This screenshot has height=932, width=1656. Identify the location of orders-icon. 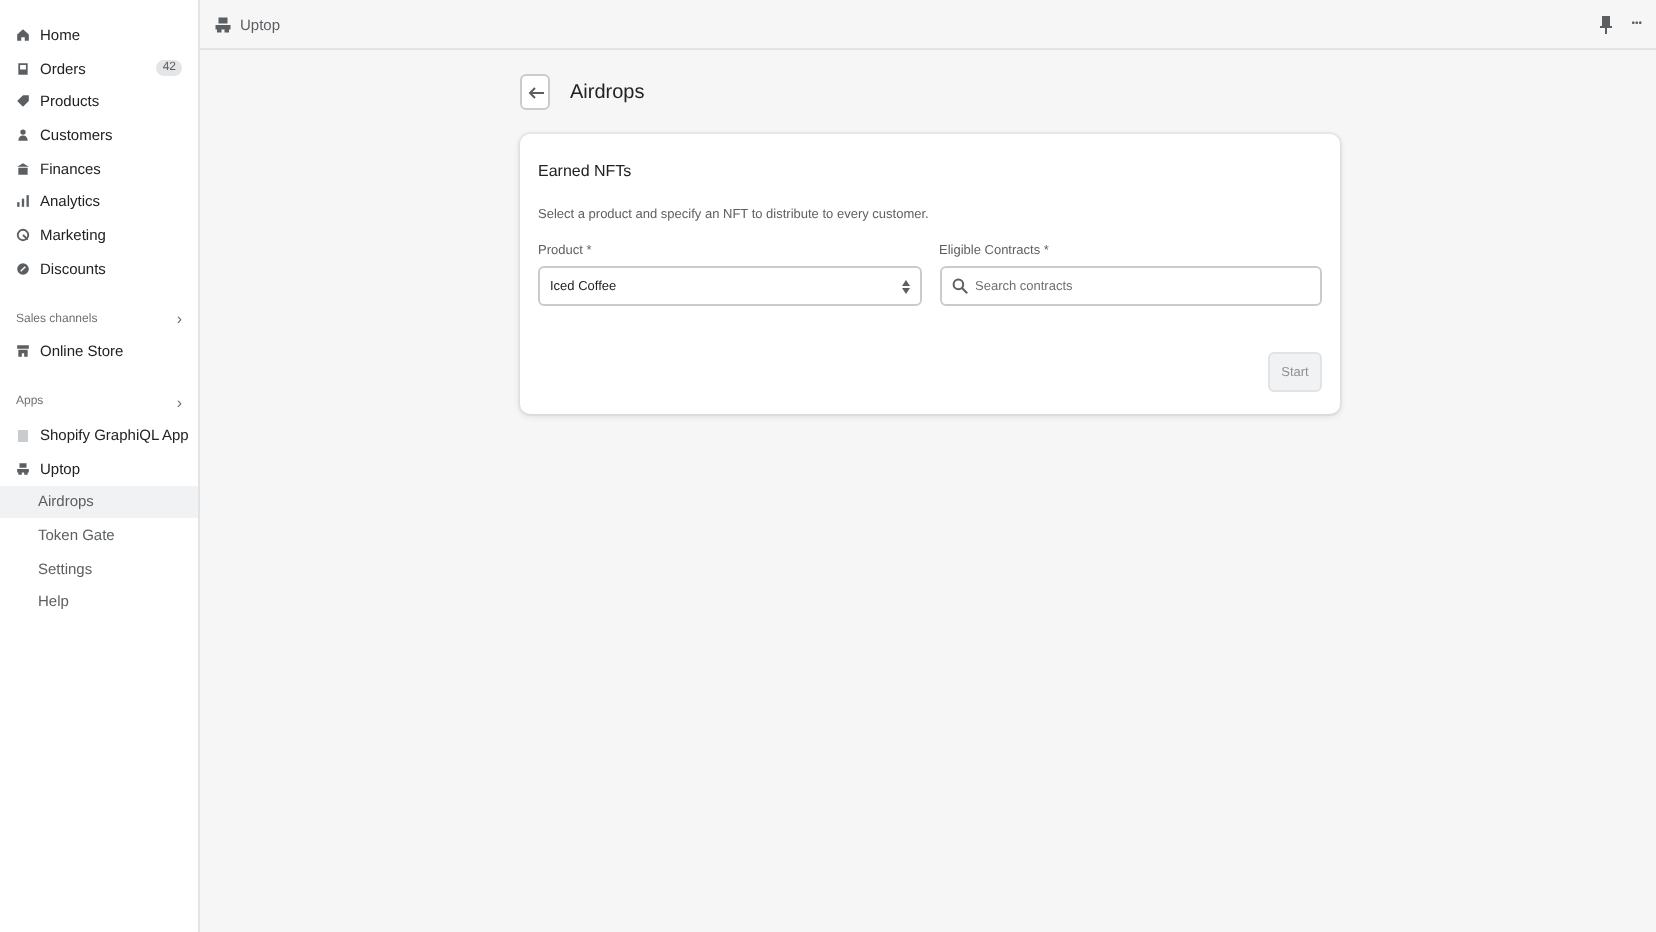
(23, 68).